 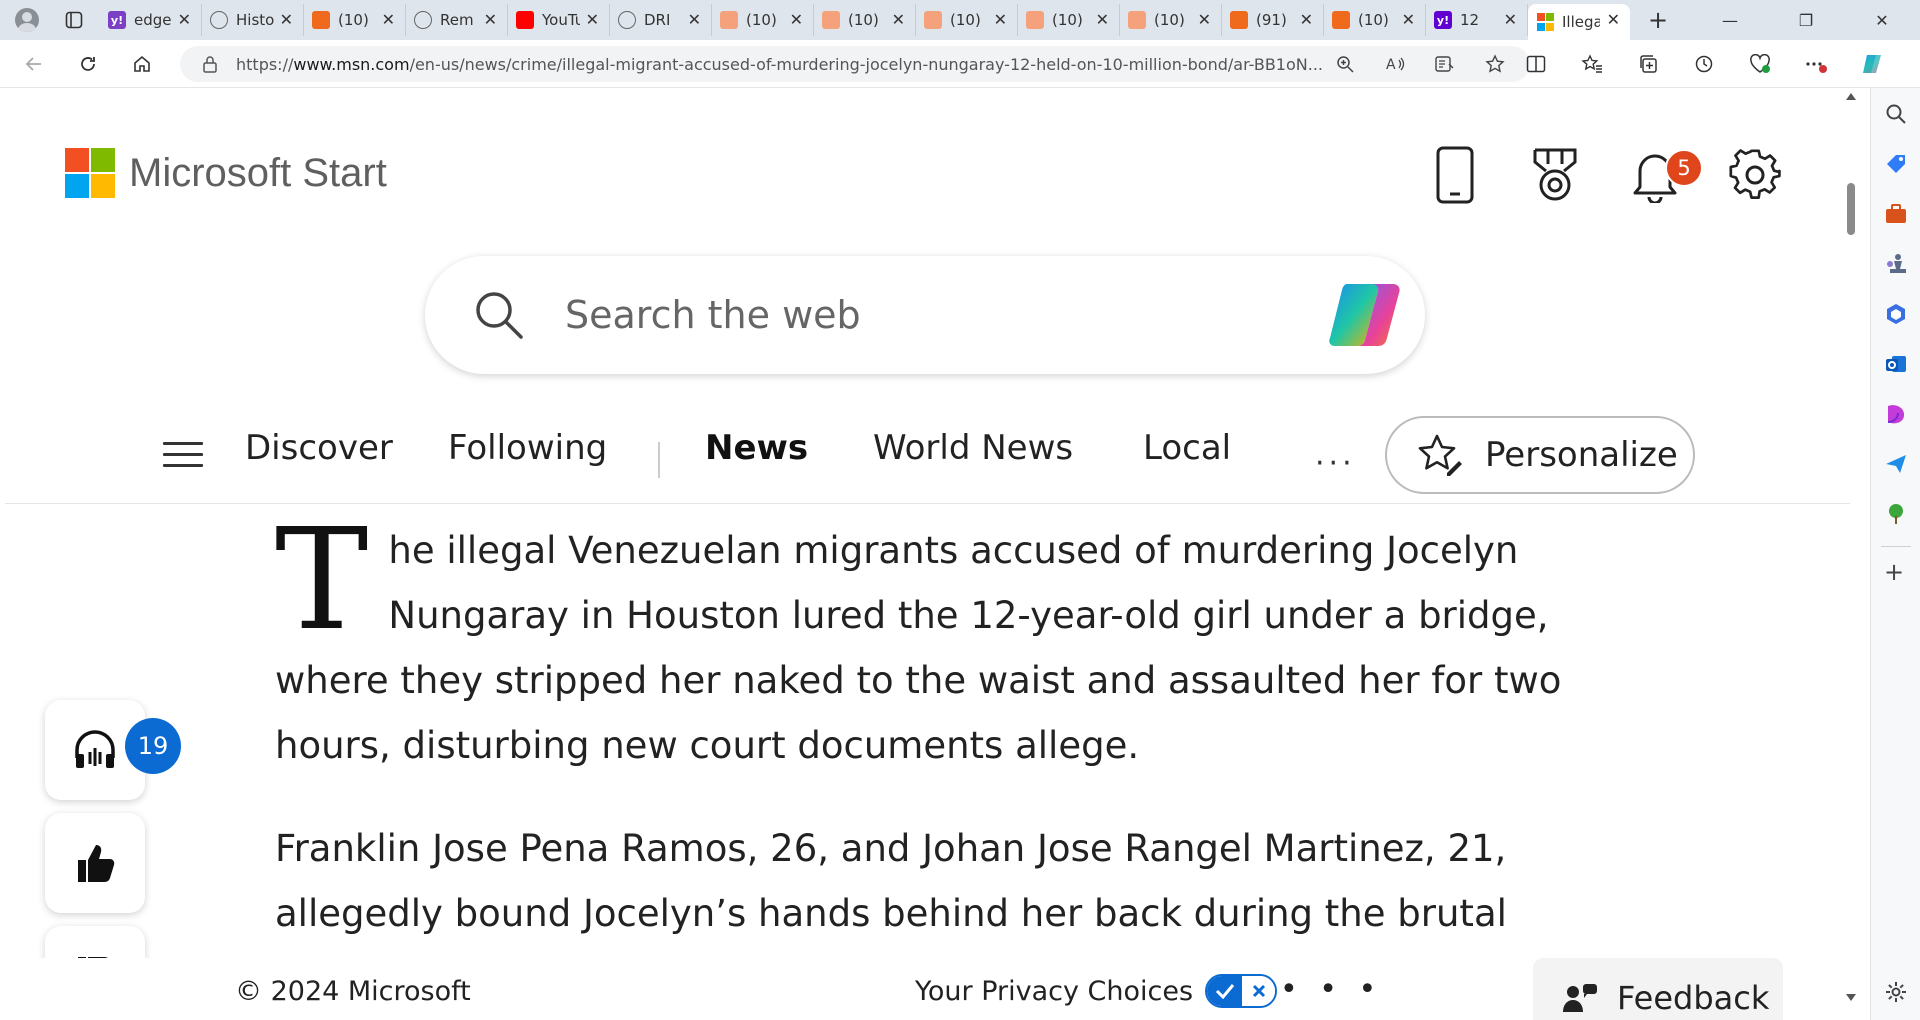 I want to click on zoom-button, so click(x=1345, y=64).